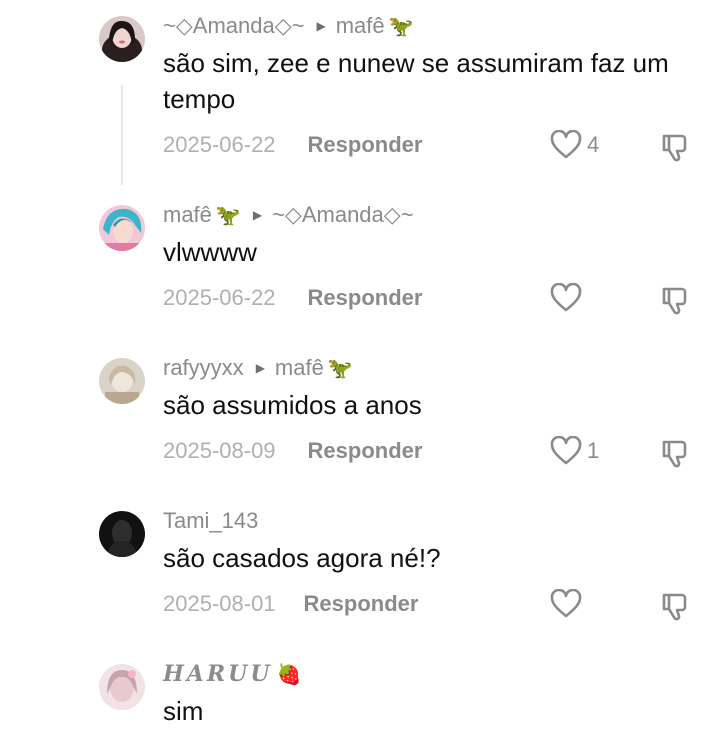 The height and width of the screenshot is (736, 718). I want to click on comment-text: sim, so click(183, 711).